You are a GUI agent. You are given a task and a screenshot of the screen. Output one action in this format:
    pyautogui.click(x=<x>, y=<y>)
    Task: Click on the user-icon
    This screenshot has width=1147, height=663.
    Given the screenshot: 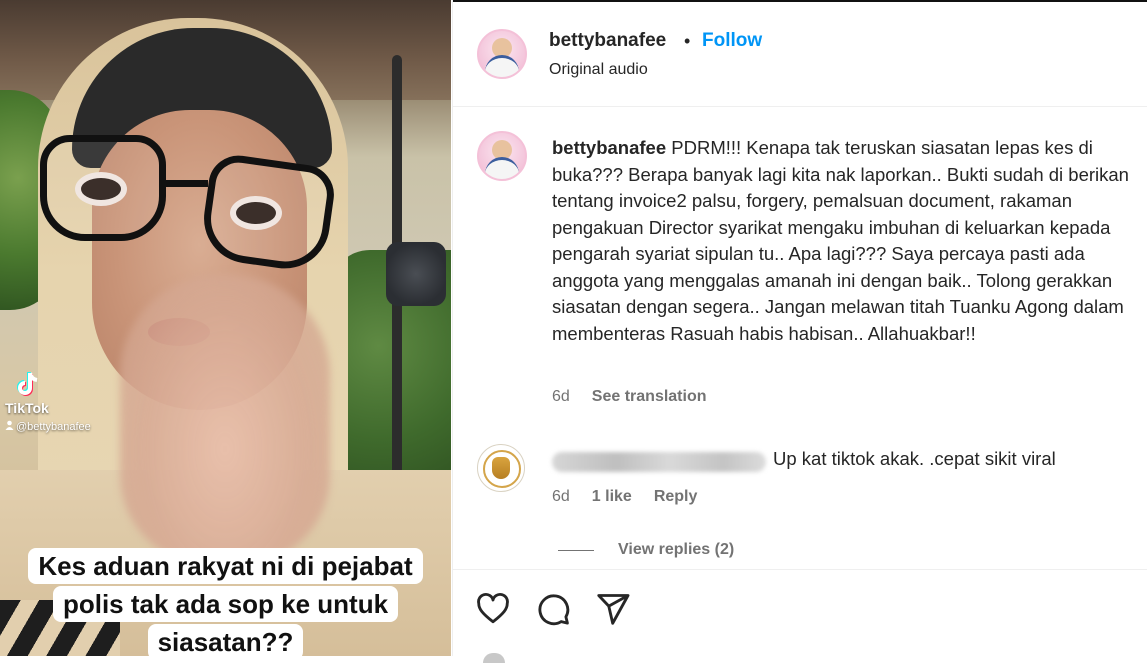 What is the action you would take?
    pyautogui.click(x=9, y=426)
    